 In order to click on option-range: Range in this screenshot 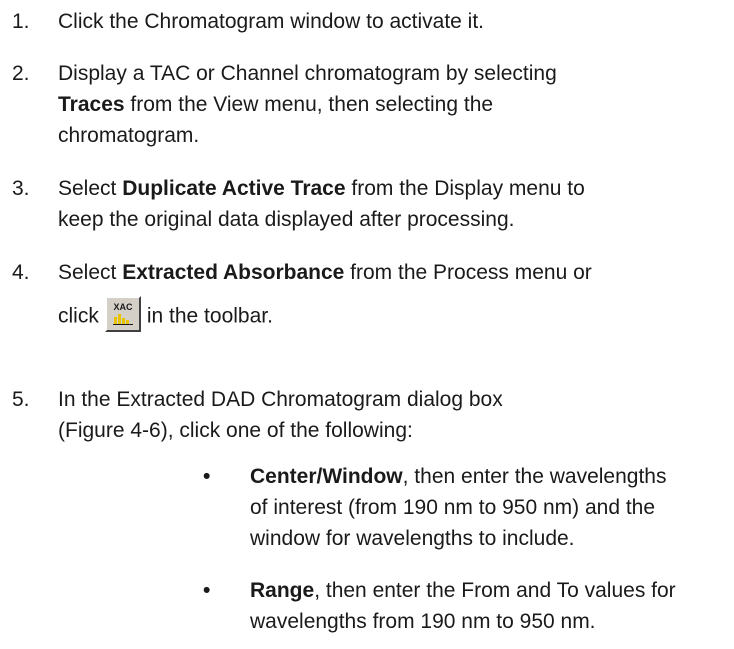, I will do `click(282, 590)`.